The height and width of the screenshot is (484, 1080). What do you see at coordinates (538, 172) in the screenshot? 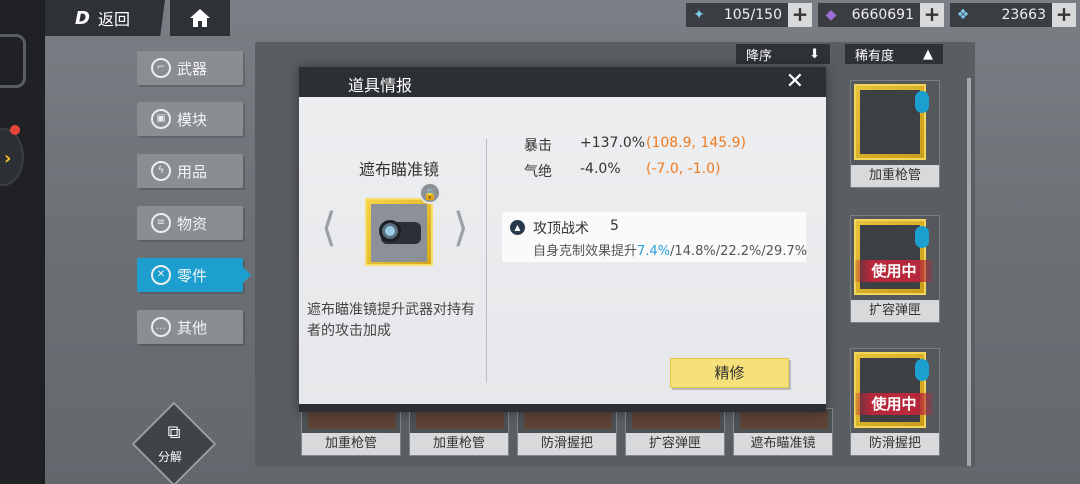
I see `stat-name: 气绝` at bounding box center [538, 172].